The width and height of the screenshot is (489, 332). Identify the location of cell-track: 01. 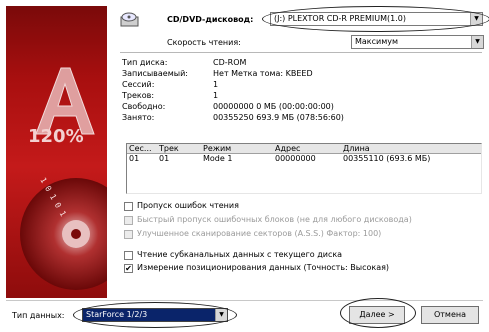
(164, 158).